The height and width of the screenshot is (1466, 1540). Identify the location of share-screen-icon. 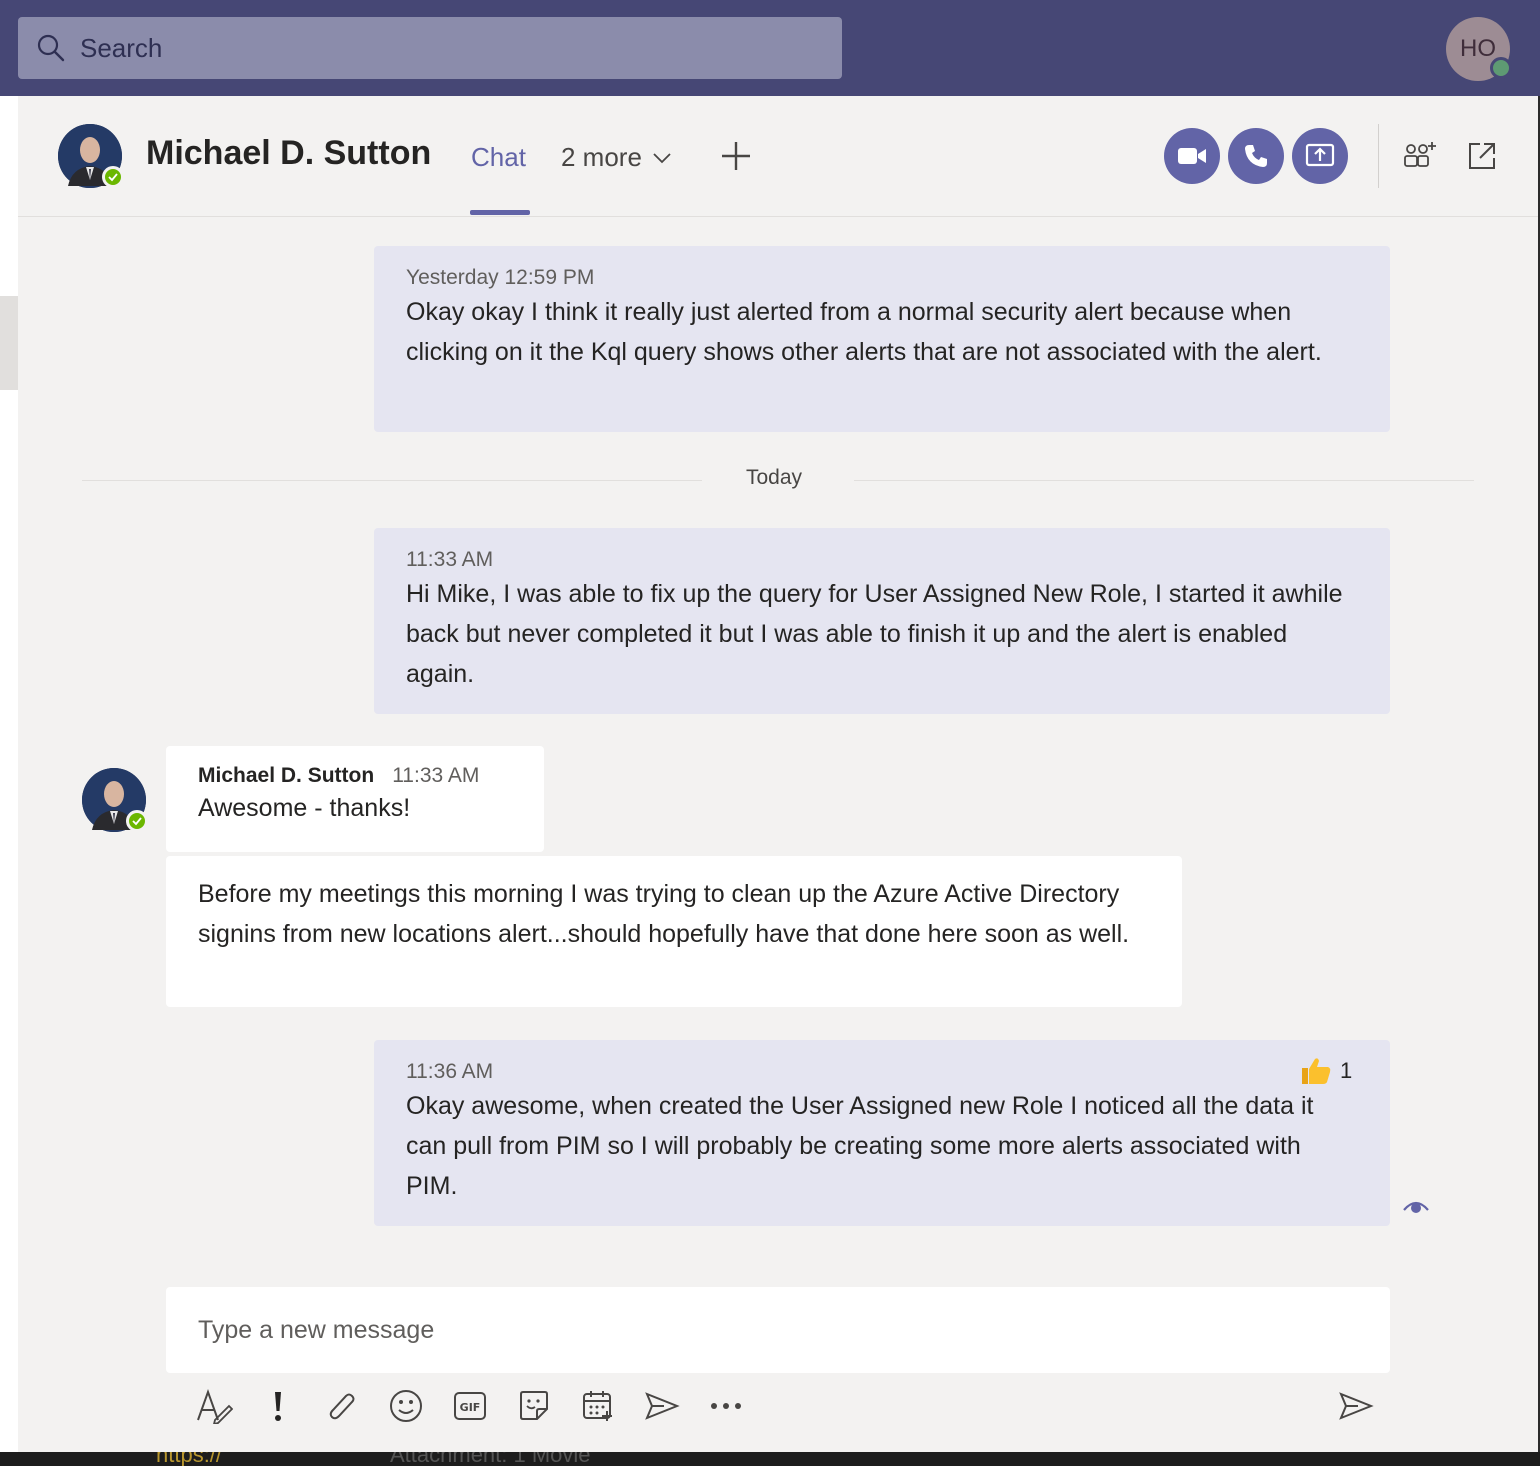
(1320, 155).